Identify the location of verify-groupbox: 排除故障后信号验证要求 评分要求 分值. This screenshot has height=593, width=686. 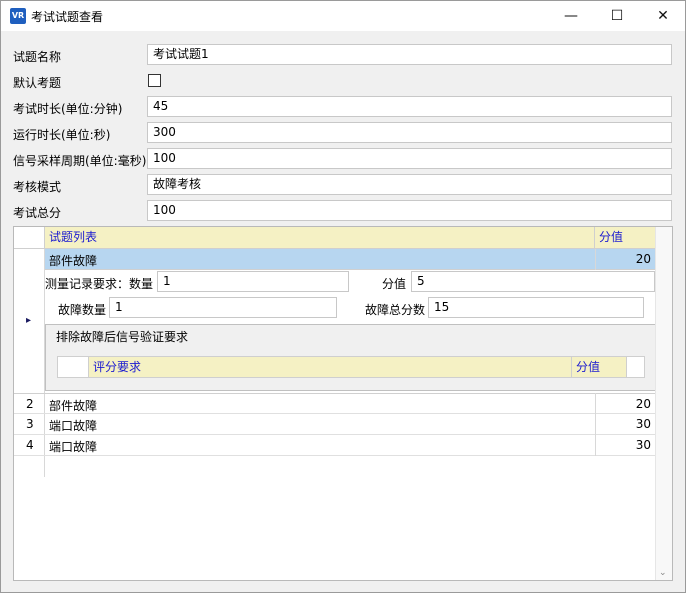
(350, 357).